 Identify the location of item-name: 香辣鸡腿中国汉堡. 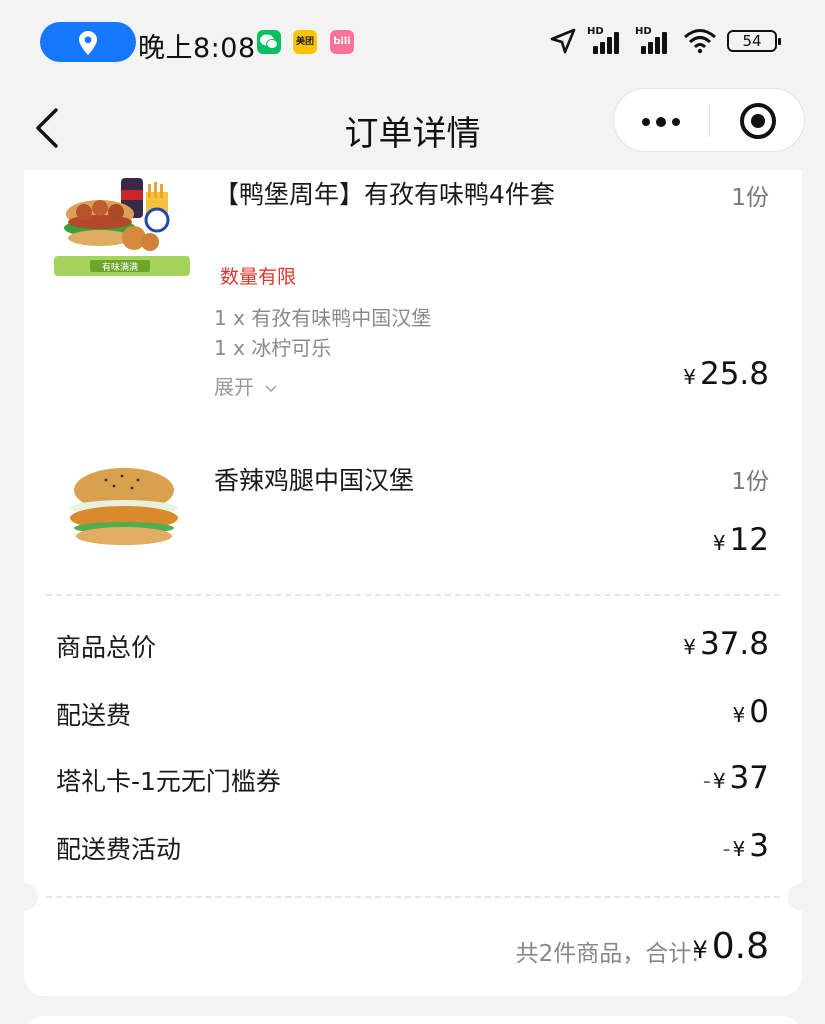
(314, 480).